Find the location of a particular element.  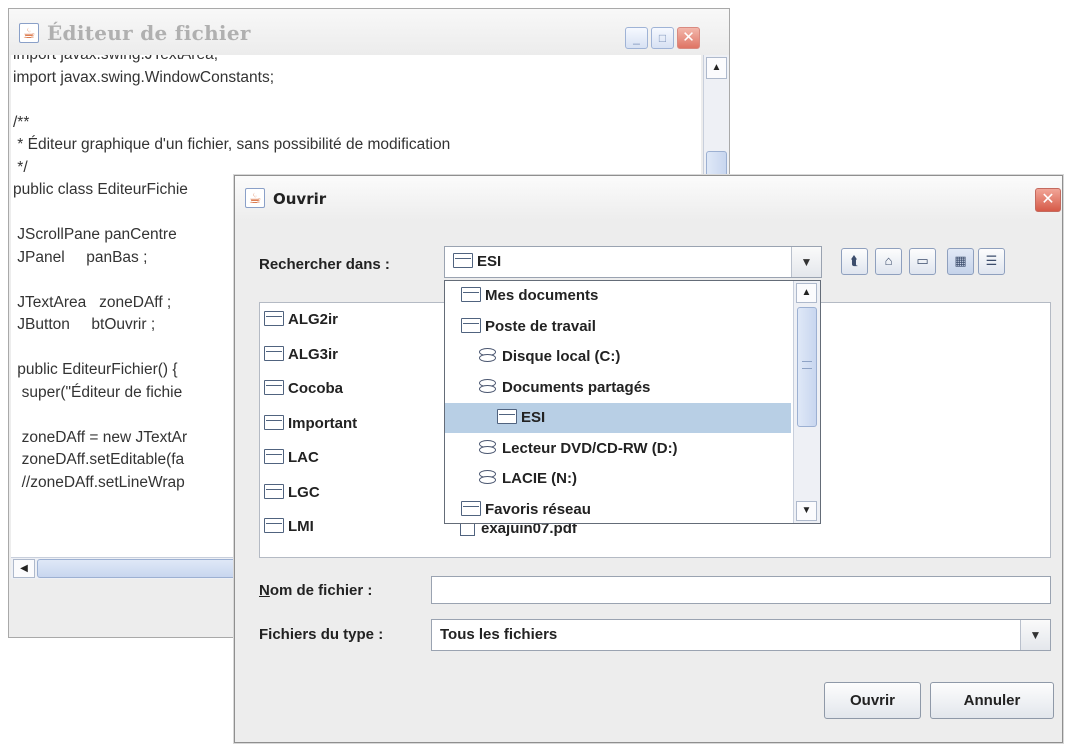

list-item: LMI is located at coordinates (289, 526).